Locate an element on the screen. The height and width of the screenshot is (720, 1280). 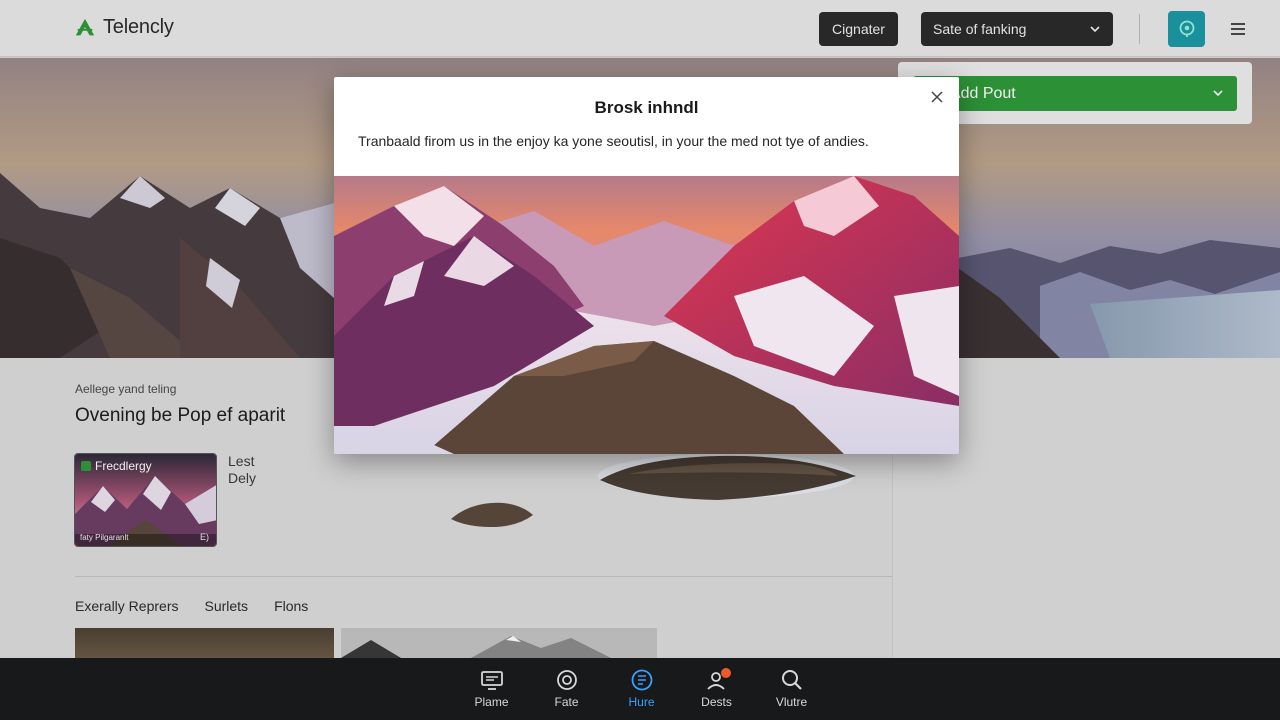
rock-island-image is located at coordinates (727, 477).